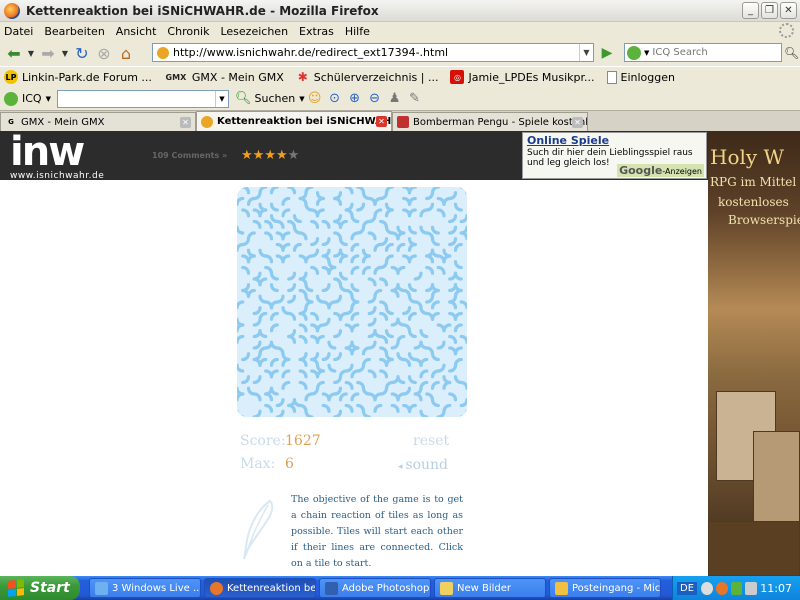 The image size is (800, 600). What do you see at coordinates (136, 31) in the screenshot?
I see `menu-ansicht: Ansicht` at bounding box center [136, 31].